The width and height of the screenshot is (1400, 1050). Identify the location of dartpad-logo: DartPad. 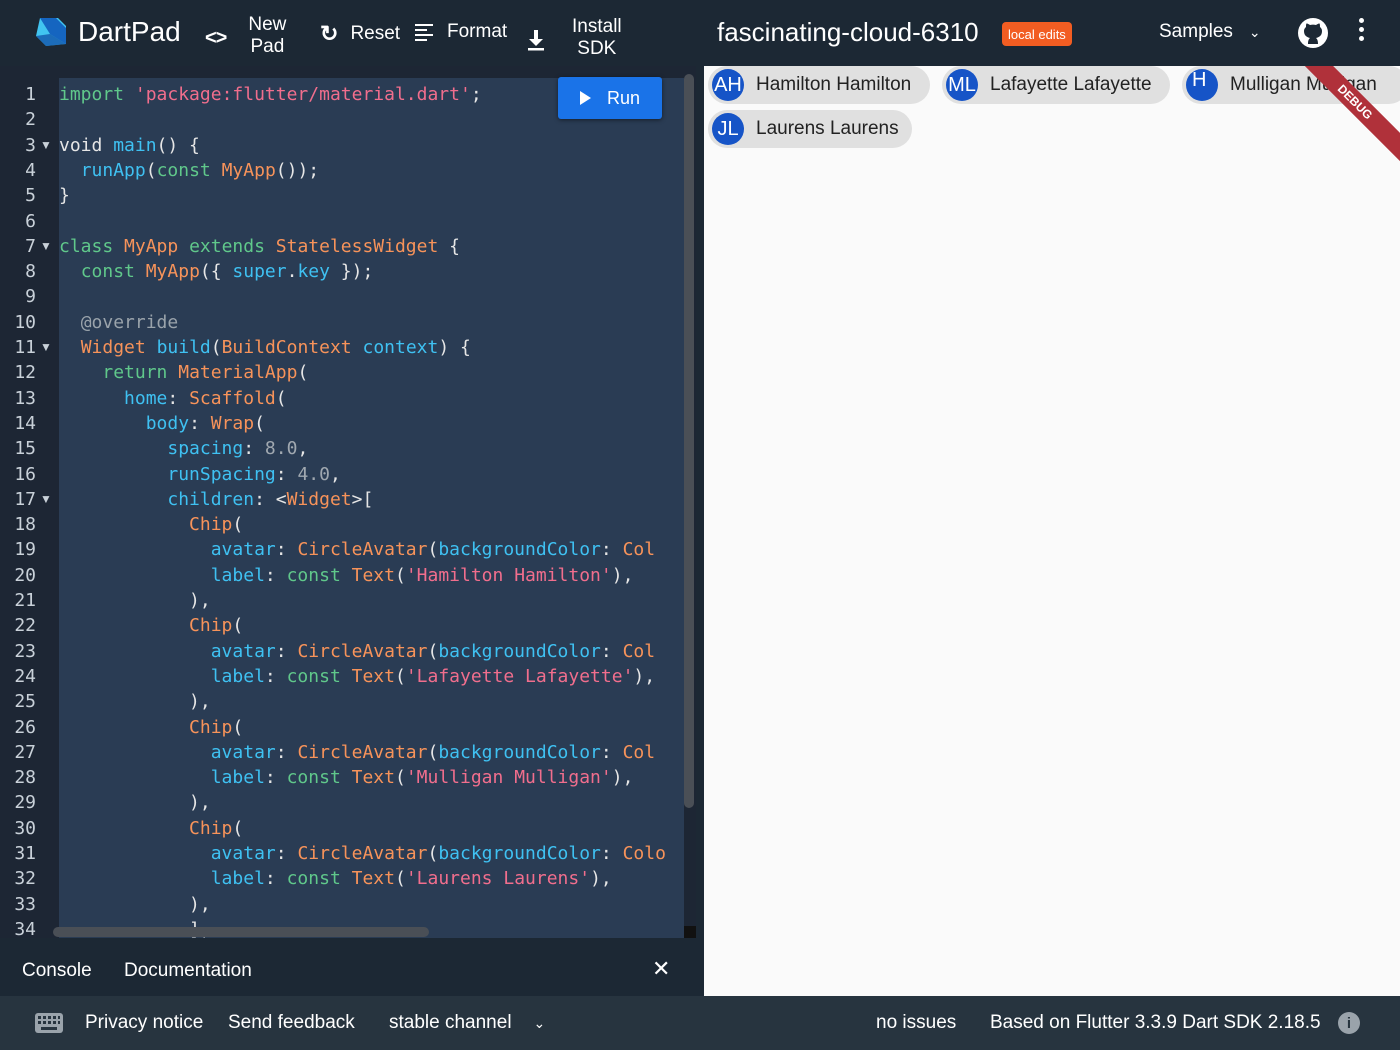
(106, 32).